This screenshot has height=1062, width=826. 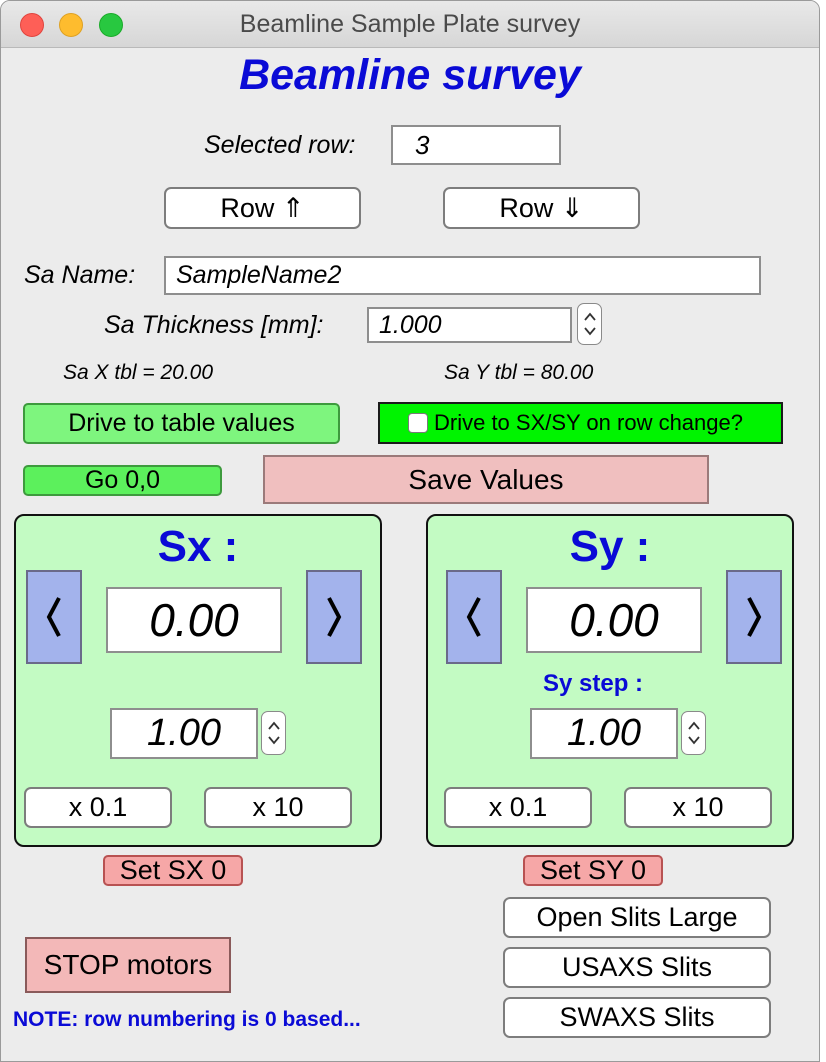 What do you see at coordinates (604, 733) in the screenshot?
I see `sy-step-field: 1.00` at bounding box center [604, 733].